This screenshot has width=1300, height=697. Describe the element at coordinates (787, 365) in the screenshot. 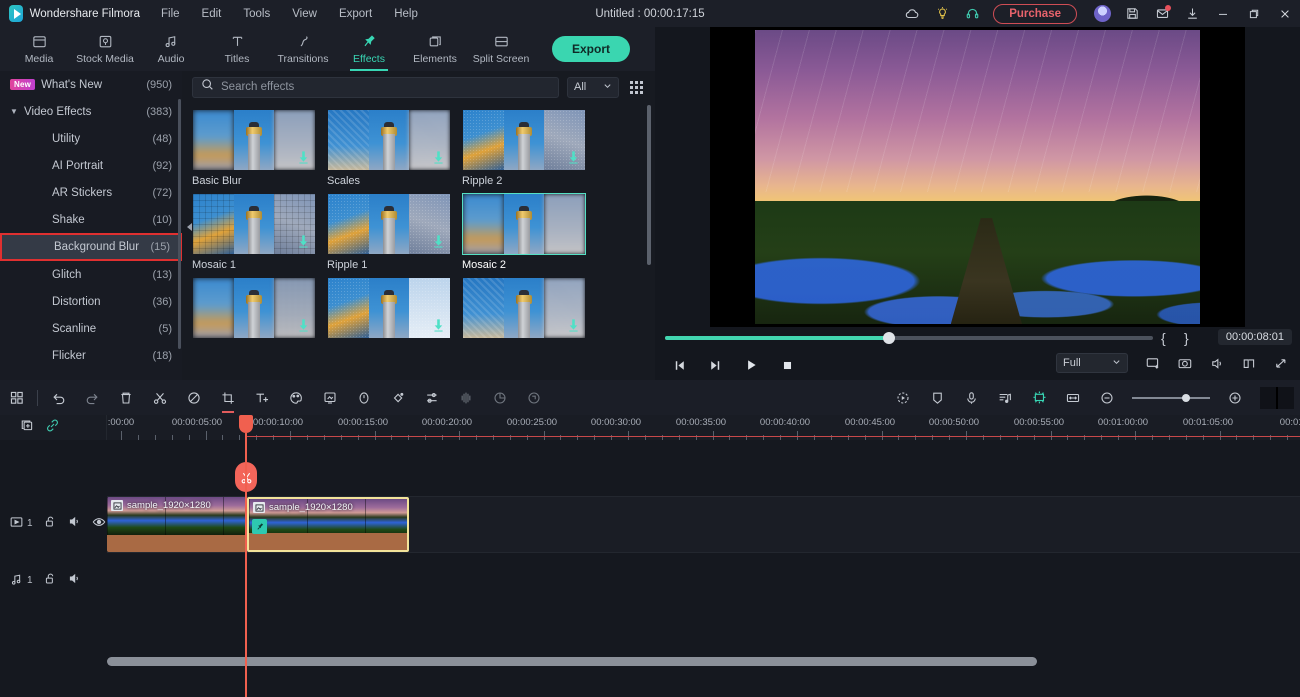

I see `stop-button` at that location.